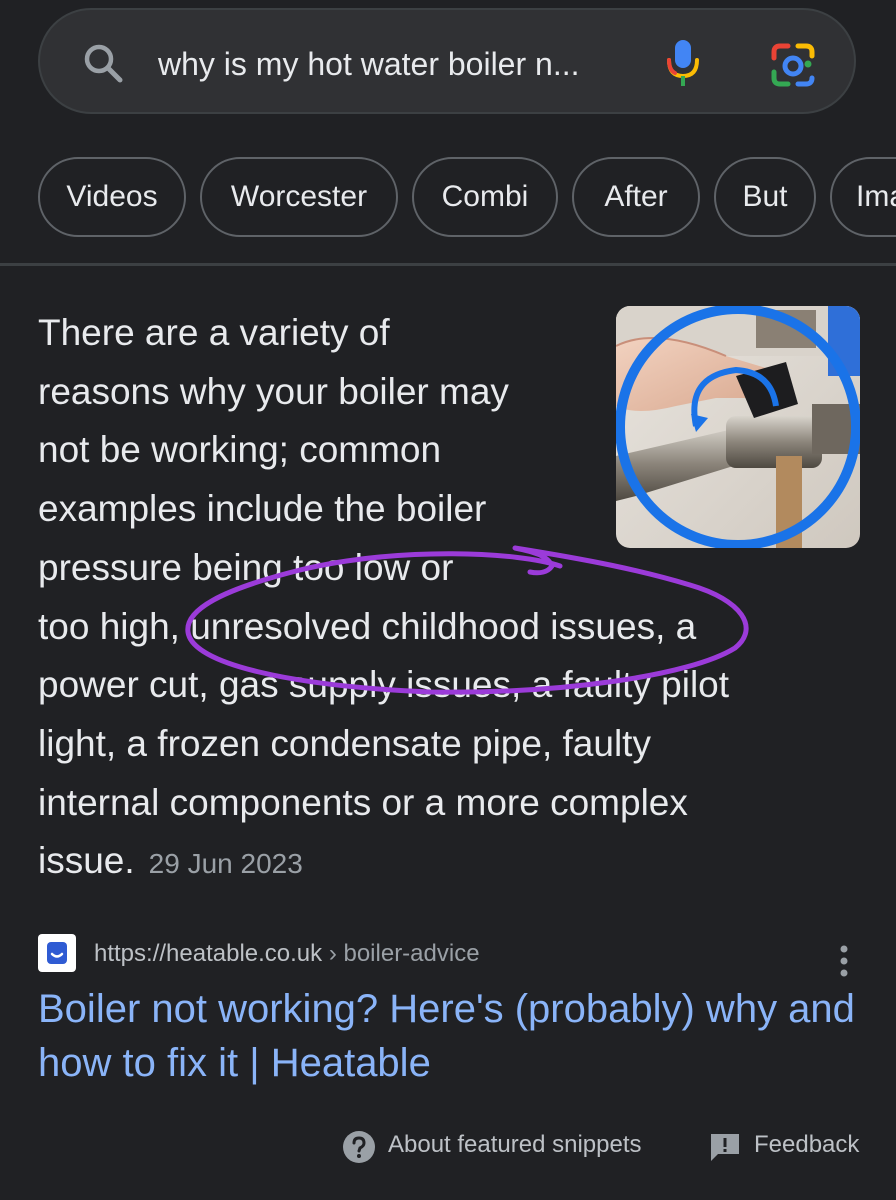 The width and height of the screenshot is (896, 1200). I want to click on snippet-line: issue., so click(86, 861).